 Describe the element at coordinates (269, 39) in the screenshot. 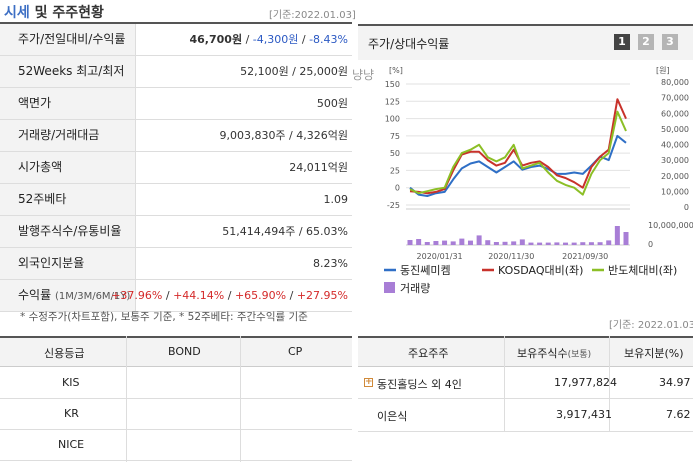

I see `price-value: 46,700원 / -4,300원 / -8.43%` at that location.